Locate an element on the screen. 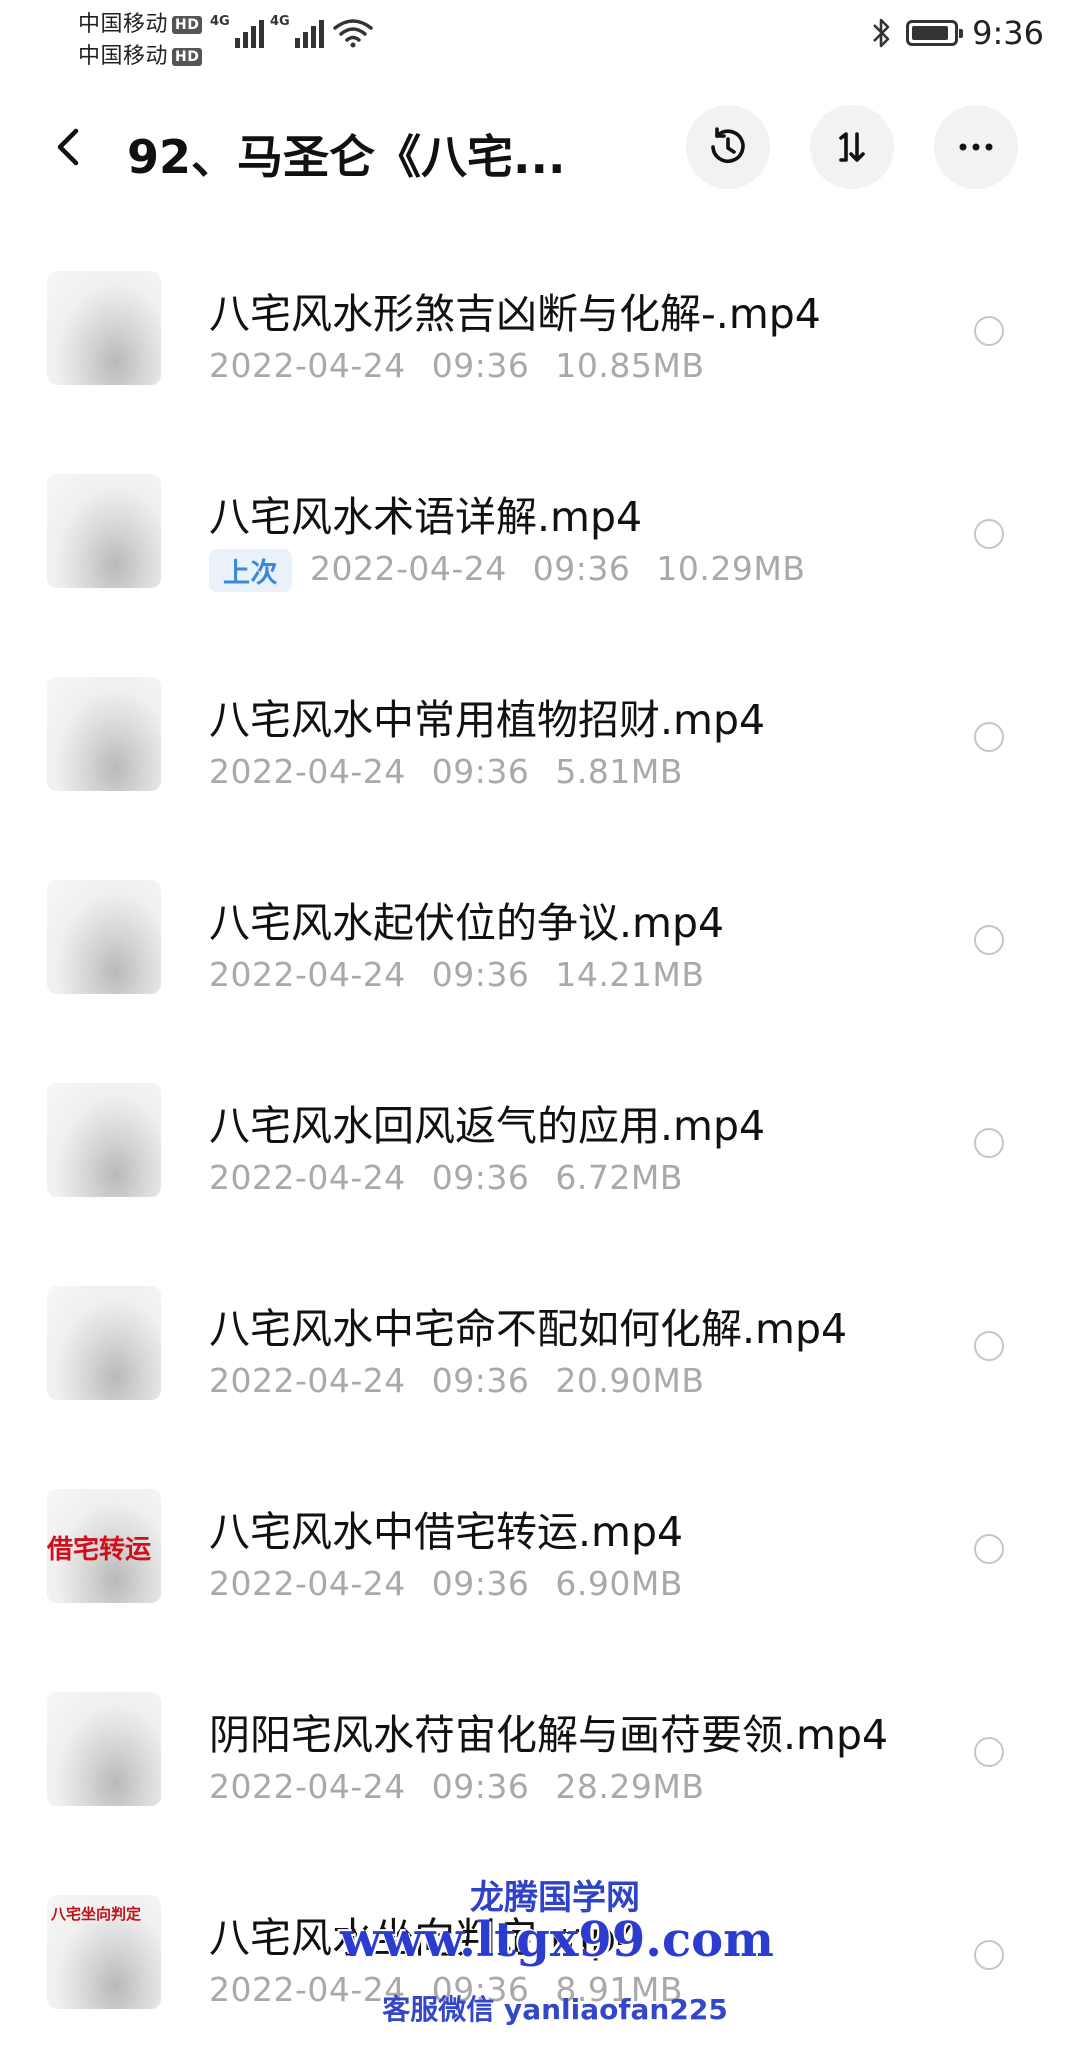  file-row: 八宅风水起伏位的争议.mp4 2022-04-24 09:36 14.21MB is located at coordinates (540, 938).